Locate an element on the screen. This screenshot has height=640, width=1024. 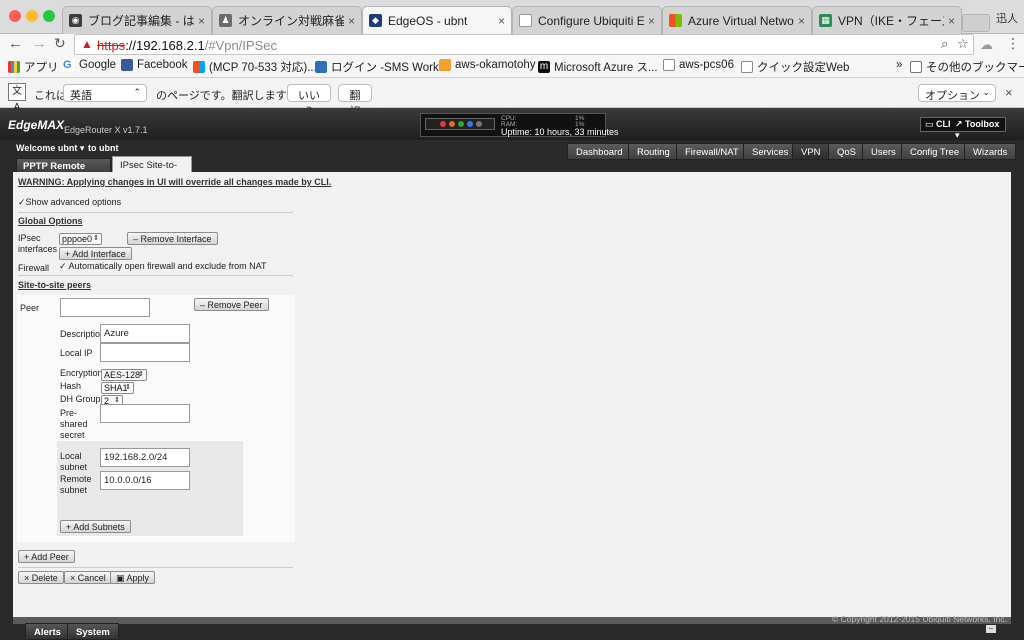
minimize-window-button is located at coordinates (32, 16).